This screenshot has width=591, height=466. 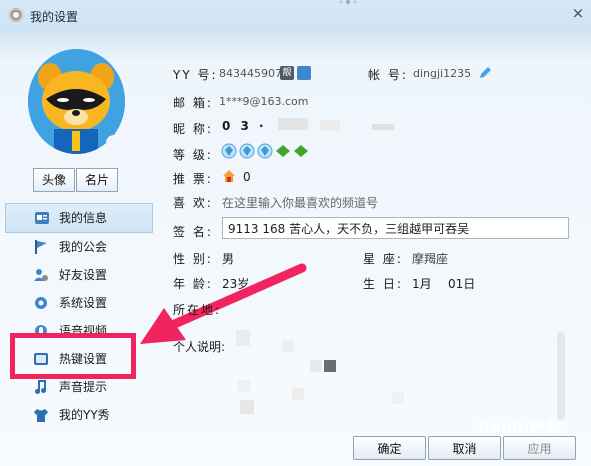 I want to click on age-label: 年 龄:, so click(x=193, y=284).